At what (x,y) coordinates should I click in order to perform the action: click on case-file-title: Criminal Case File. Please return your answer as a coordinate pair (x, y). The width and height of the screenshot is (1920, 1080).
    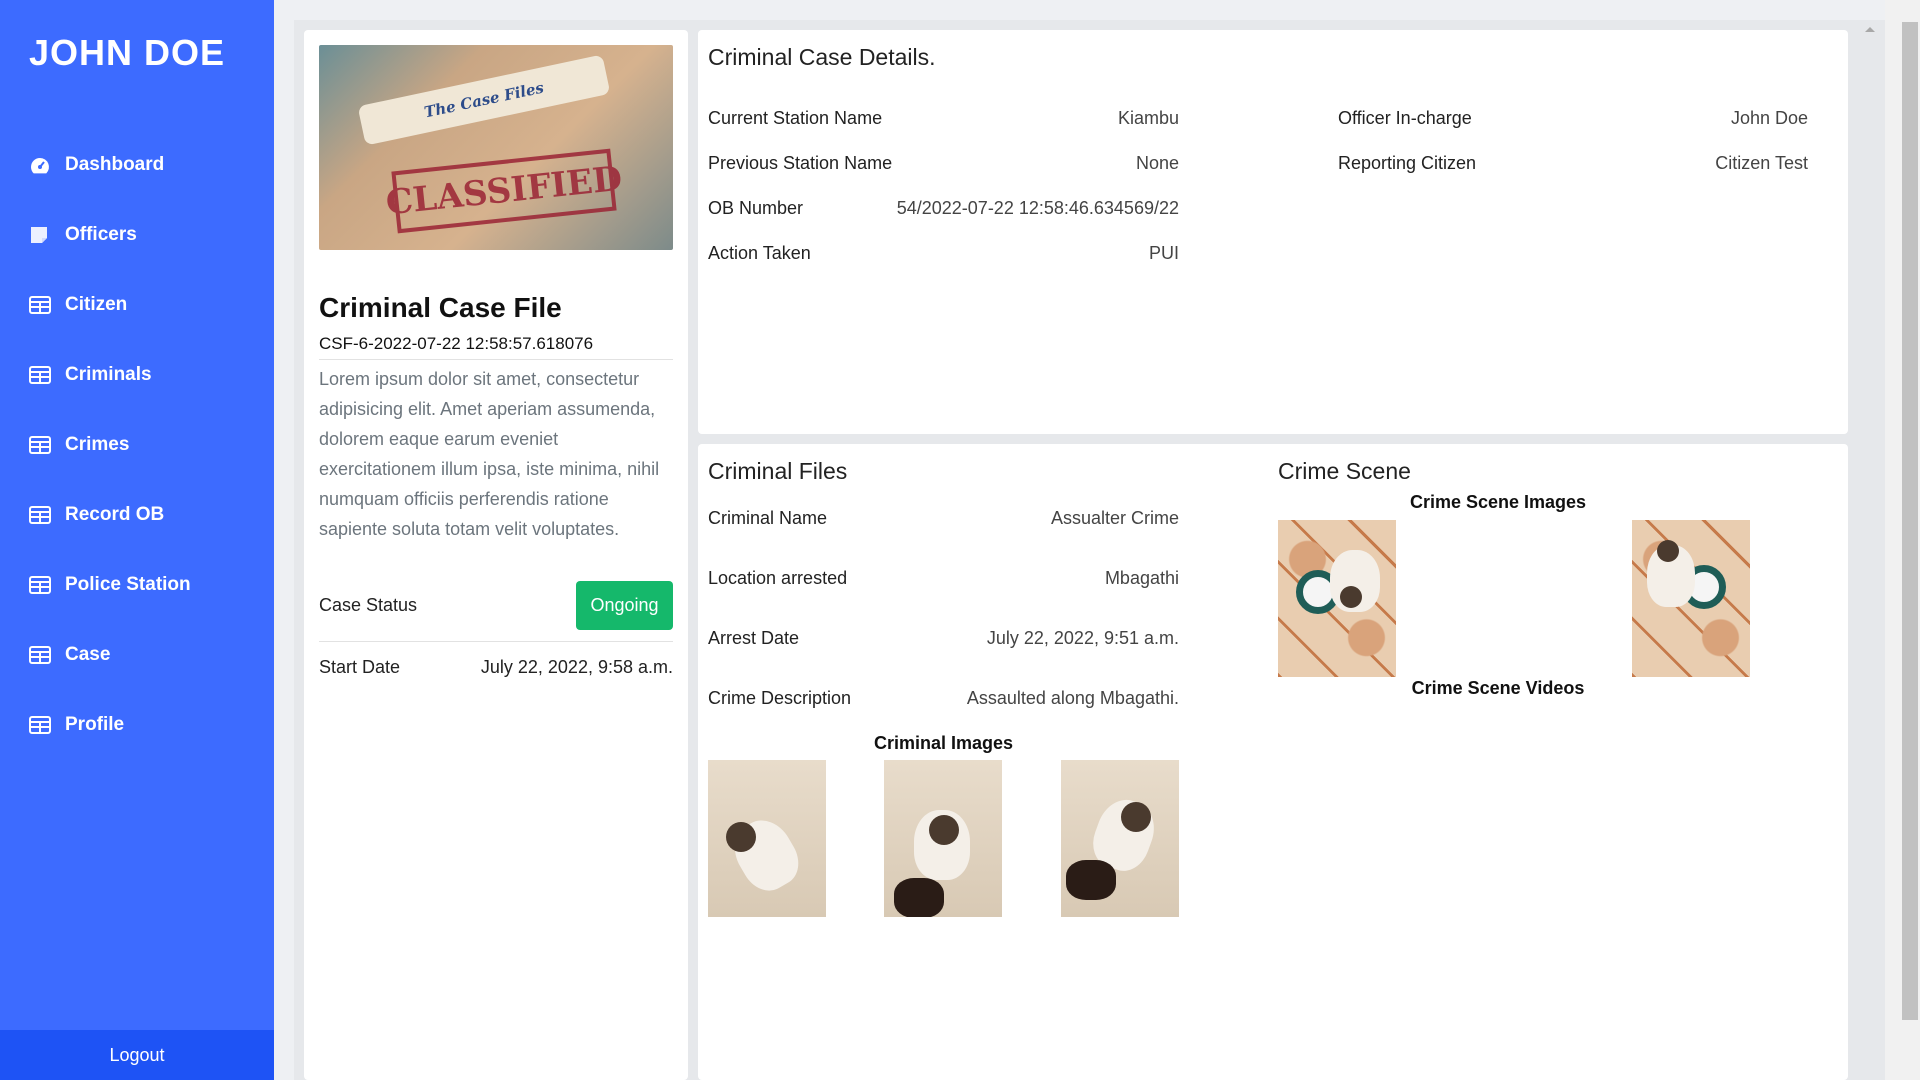
    Looking at the image, I should click on (440, 307).